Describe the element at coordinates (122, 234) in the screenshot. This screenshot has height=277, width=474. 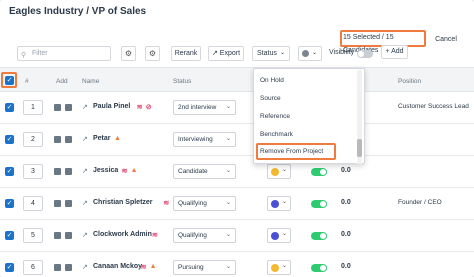
I see `candidate-name: Clockwork Admin` at that location.